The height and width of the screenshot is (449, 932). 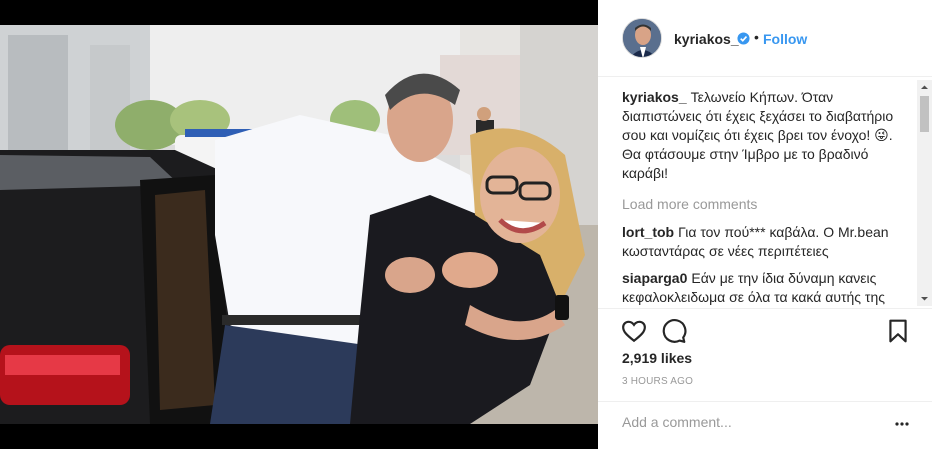 What do you see at coordinates (767, 204) in the screenshot?
I see `load-more-comments-button: Load more comments` at bounding box center [767, 204].